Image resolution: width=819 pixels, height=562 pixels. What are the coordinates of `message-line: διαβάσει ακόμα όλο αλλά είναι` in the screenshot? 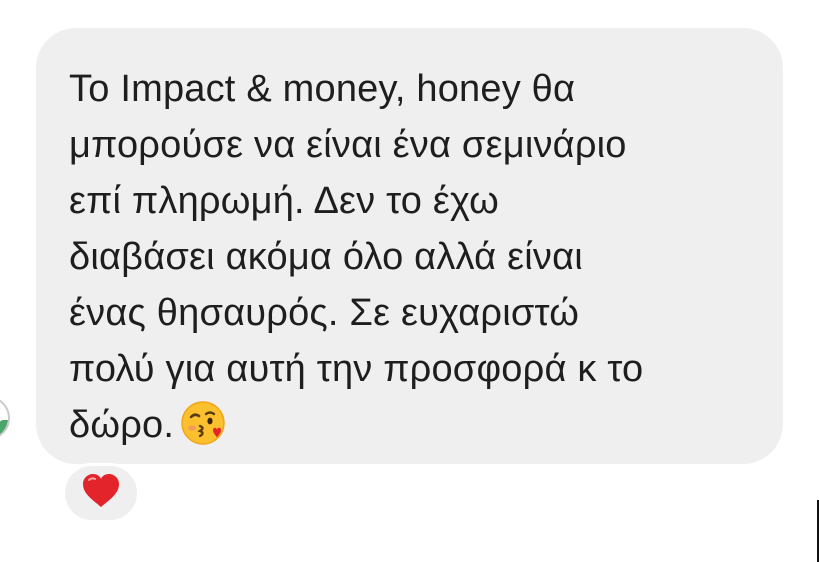 It's located at (326, 257).